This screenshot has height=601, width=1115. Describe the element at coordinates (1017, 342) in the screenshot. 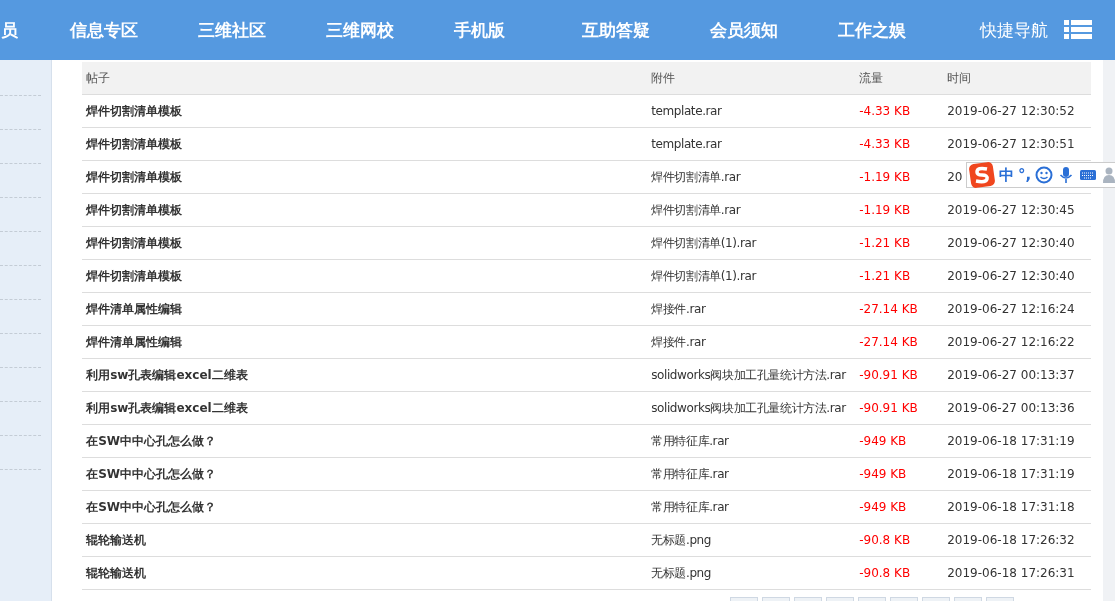

I see `time-cell: 2019-06-27 12:16:22` at that location.